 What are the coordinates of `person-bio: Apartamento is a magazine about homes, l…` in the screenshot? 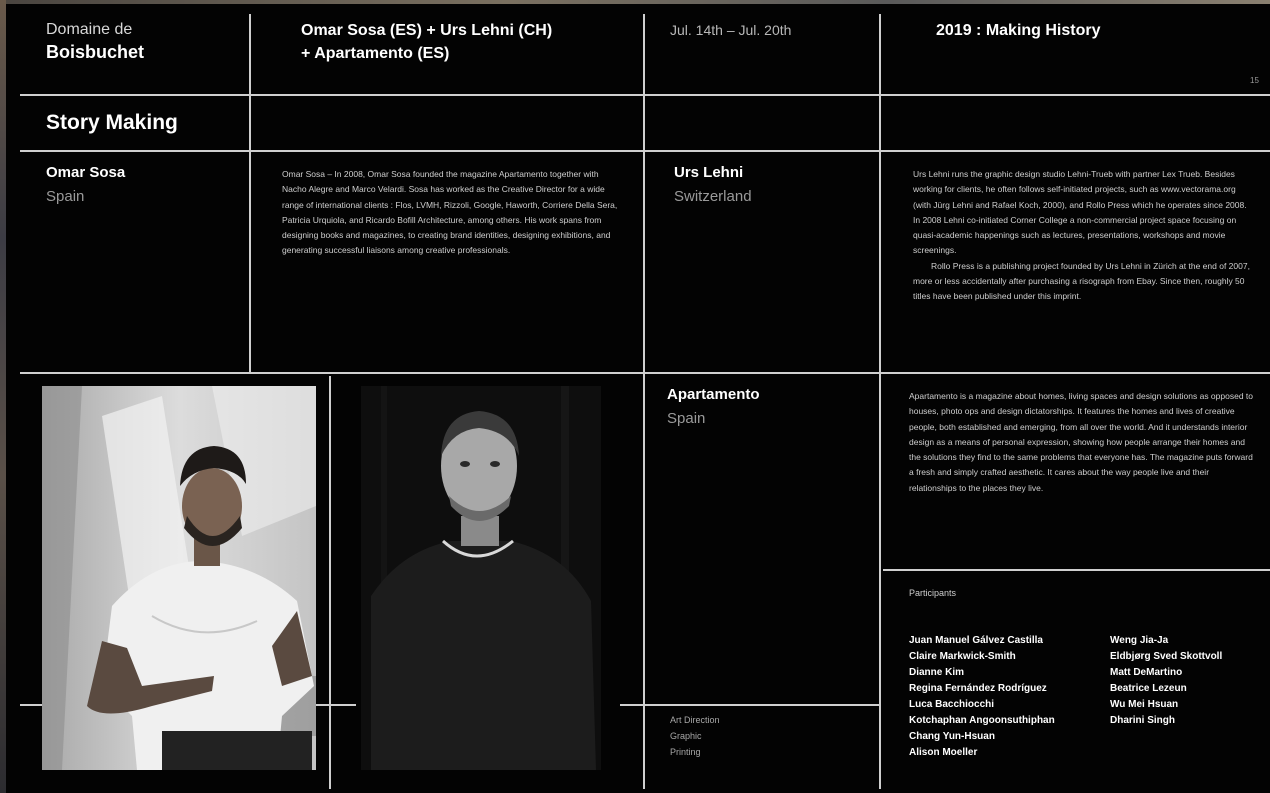 It's located at (1081, 442).